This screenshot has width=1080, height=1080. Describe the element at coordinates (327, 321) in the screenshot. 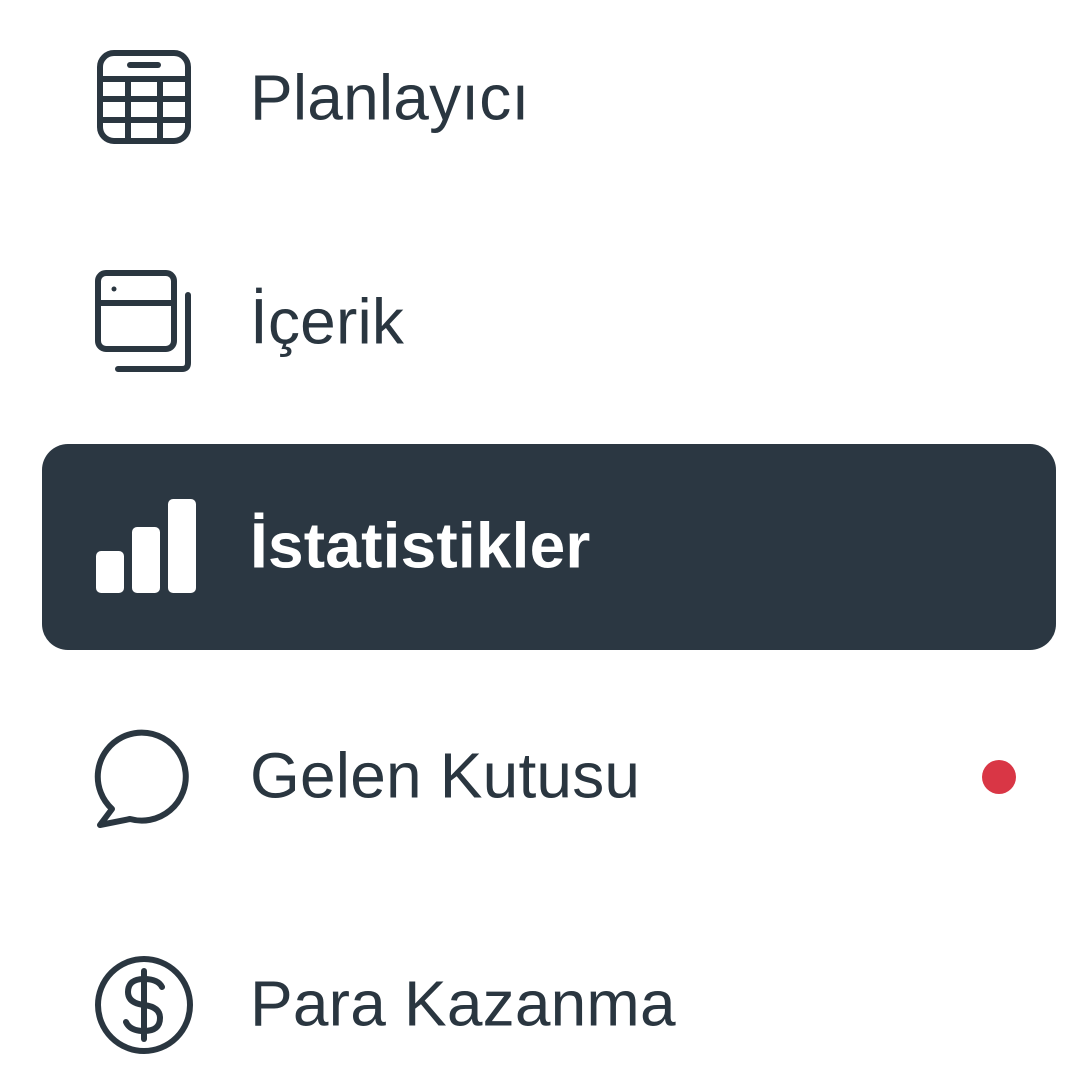

I see `sidebar-item-label: İçerik` at that location.